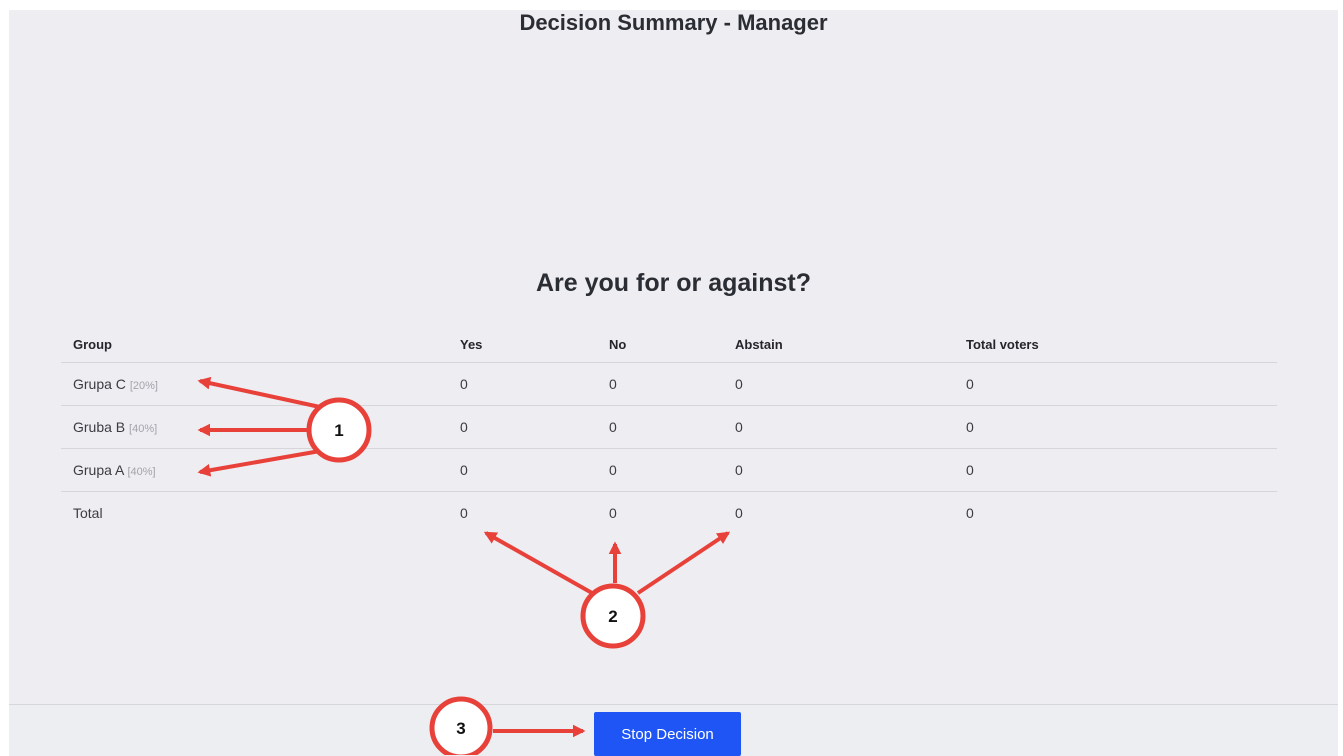  Describe the element at coordinates (618, 344) in the screenshot. I see `header-no: No` at that location.